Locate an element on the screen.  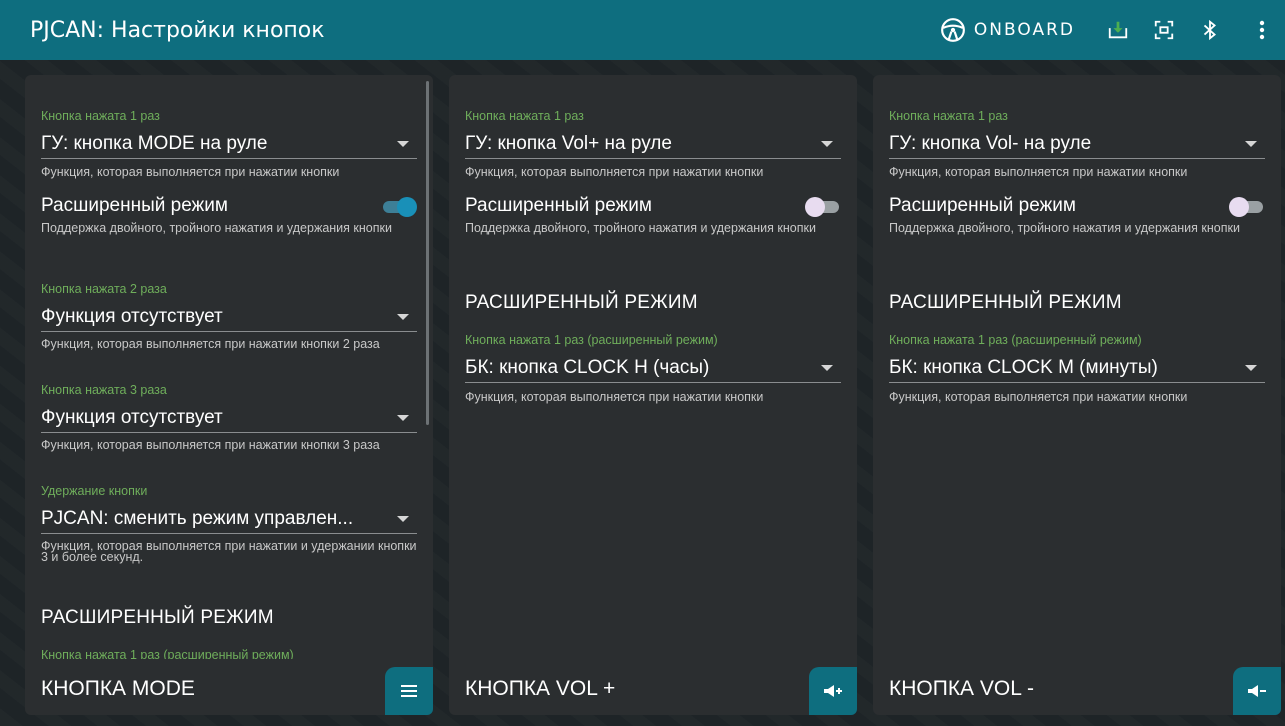
bluetooth-icon is located at coordinates (1209, 30).